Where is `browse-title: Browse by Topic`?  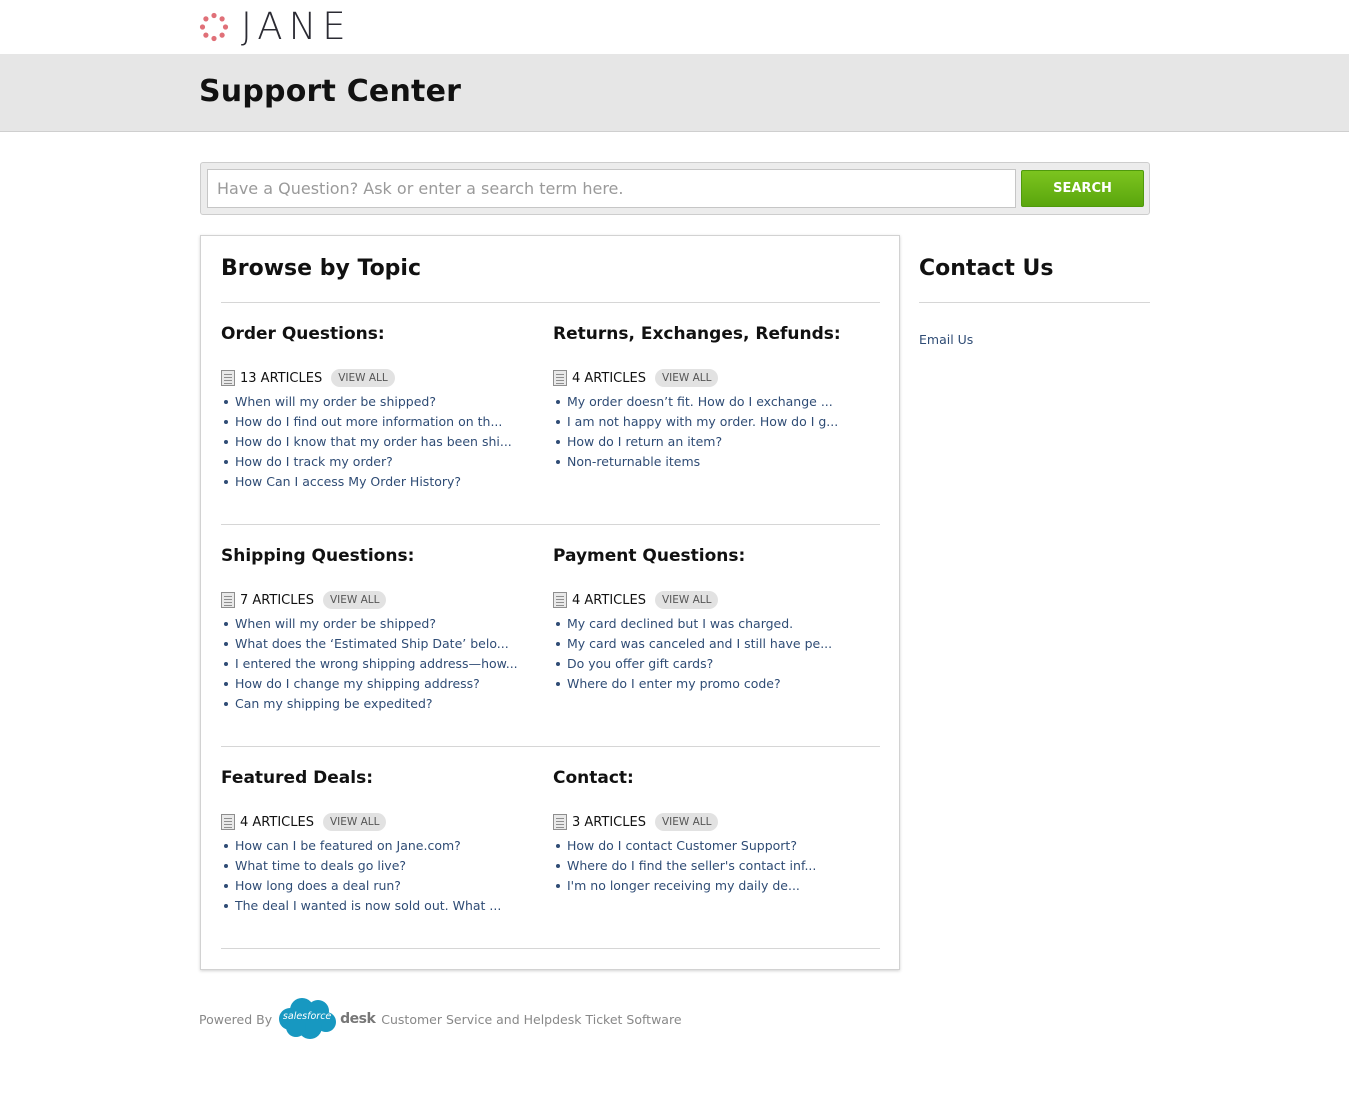
browse-title: Browse by Topic is located at coordinates (321, 268).